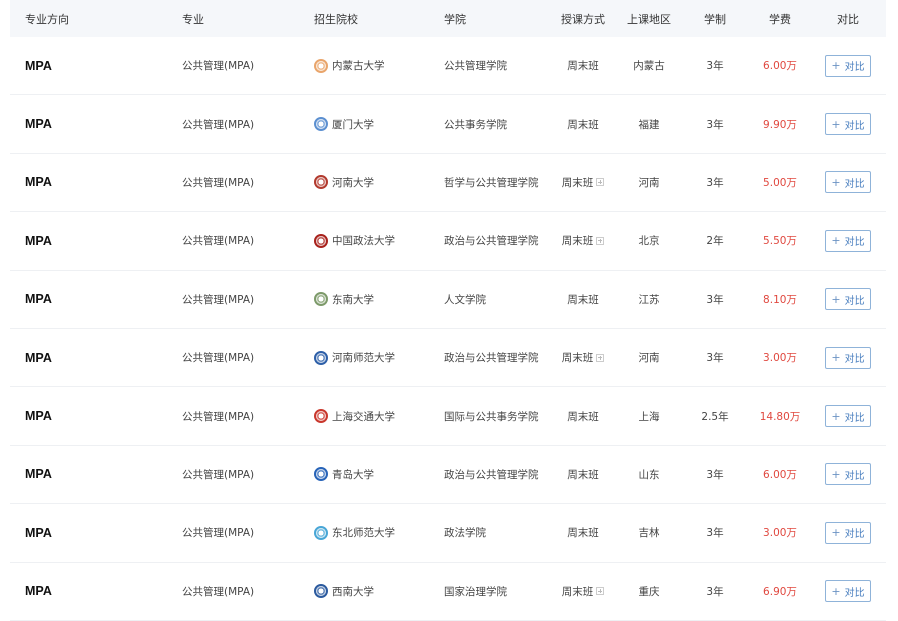  I want to click on row-school-name: 青岛大学, so click(353, 474).